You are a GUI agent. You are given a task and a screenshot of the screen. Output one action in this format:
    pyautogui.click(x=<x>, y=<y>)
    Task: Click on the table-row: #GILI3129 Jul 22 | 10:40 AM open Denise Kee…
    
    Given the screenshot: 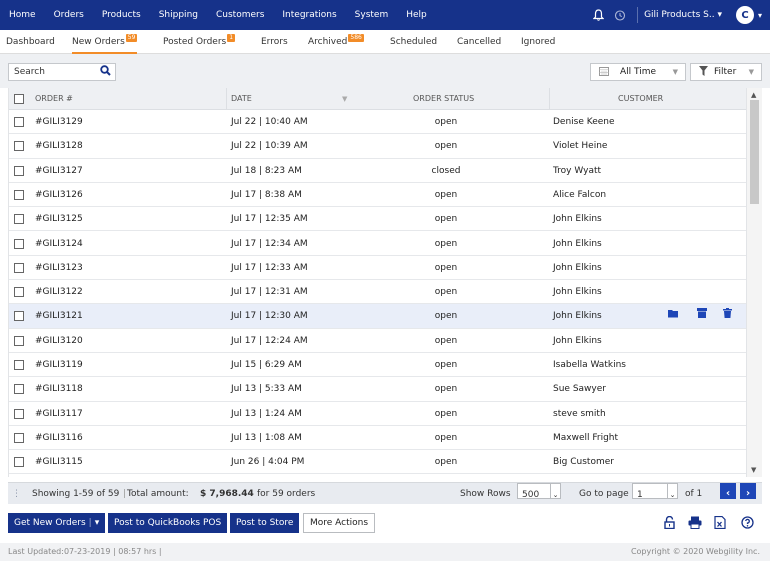 What is the action you would take?
    pyautogui.click(x=378, y=122)
    